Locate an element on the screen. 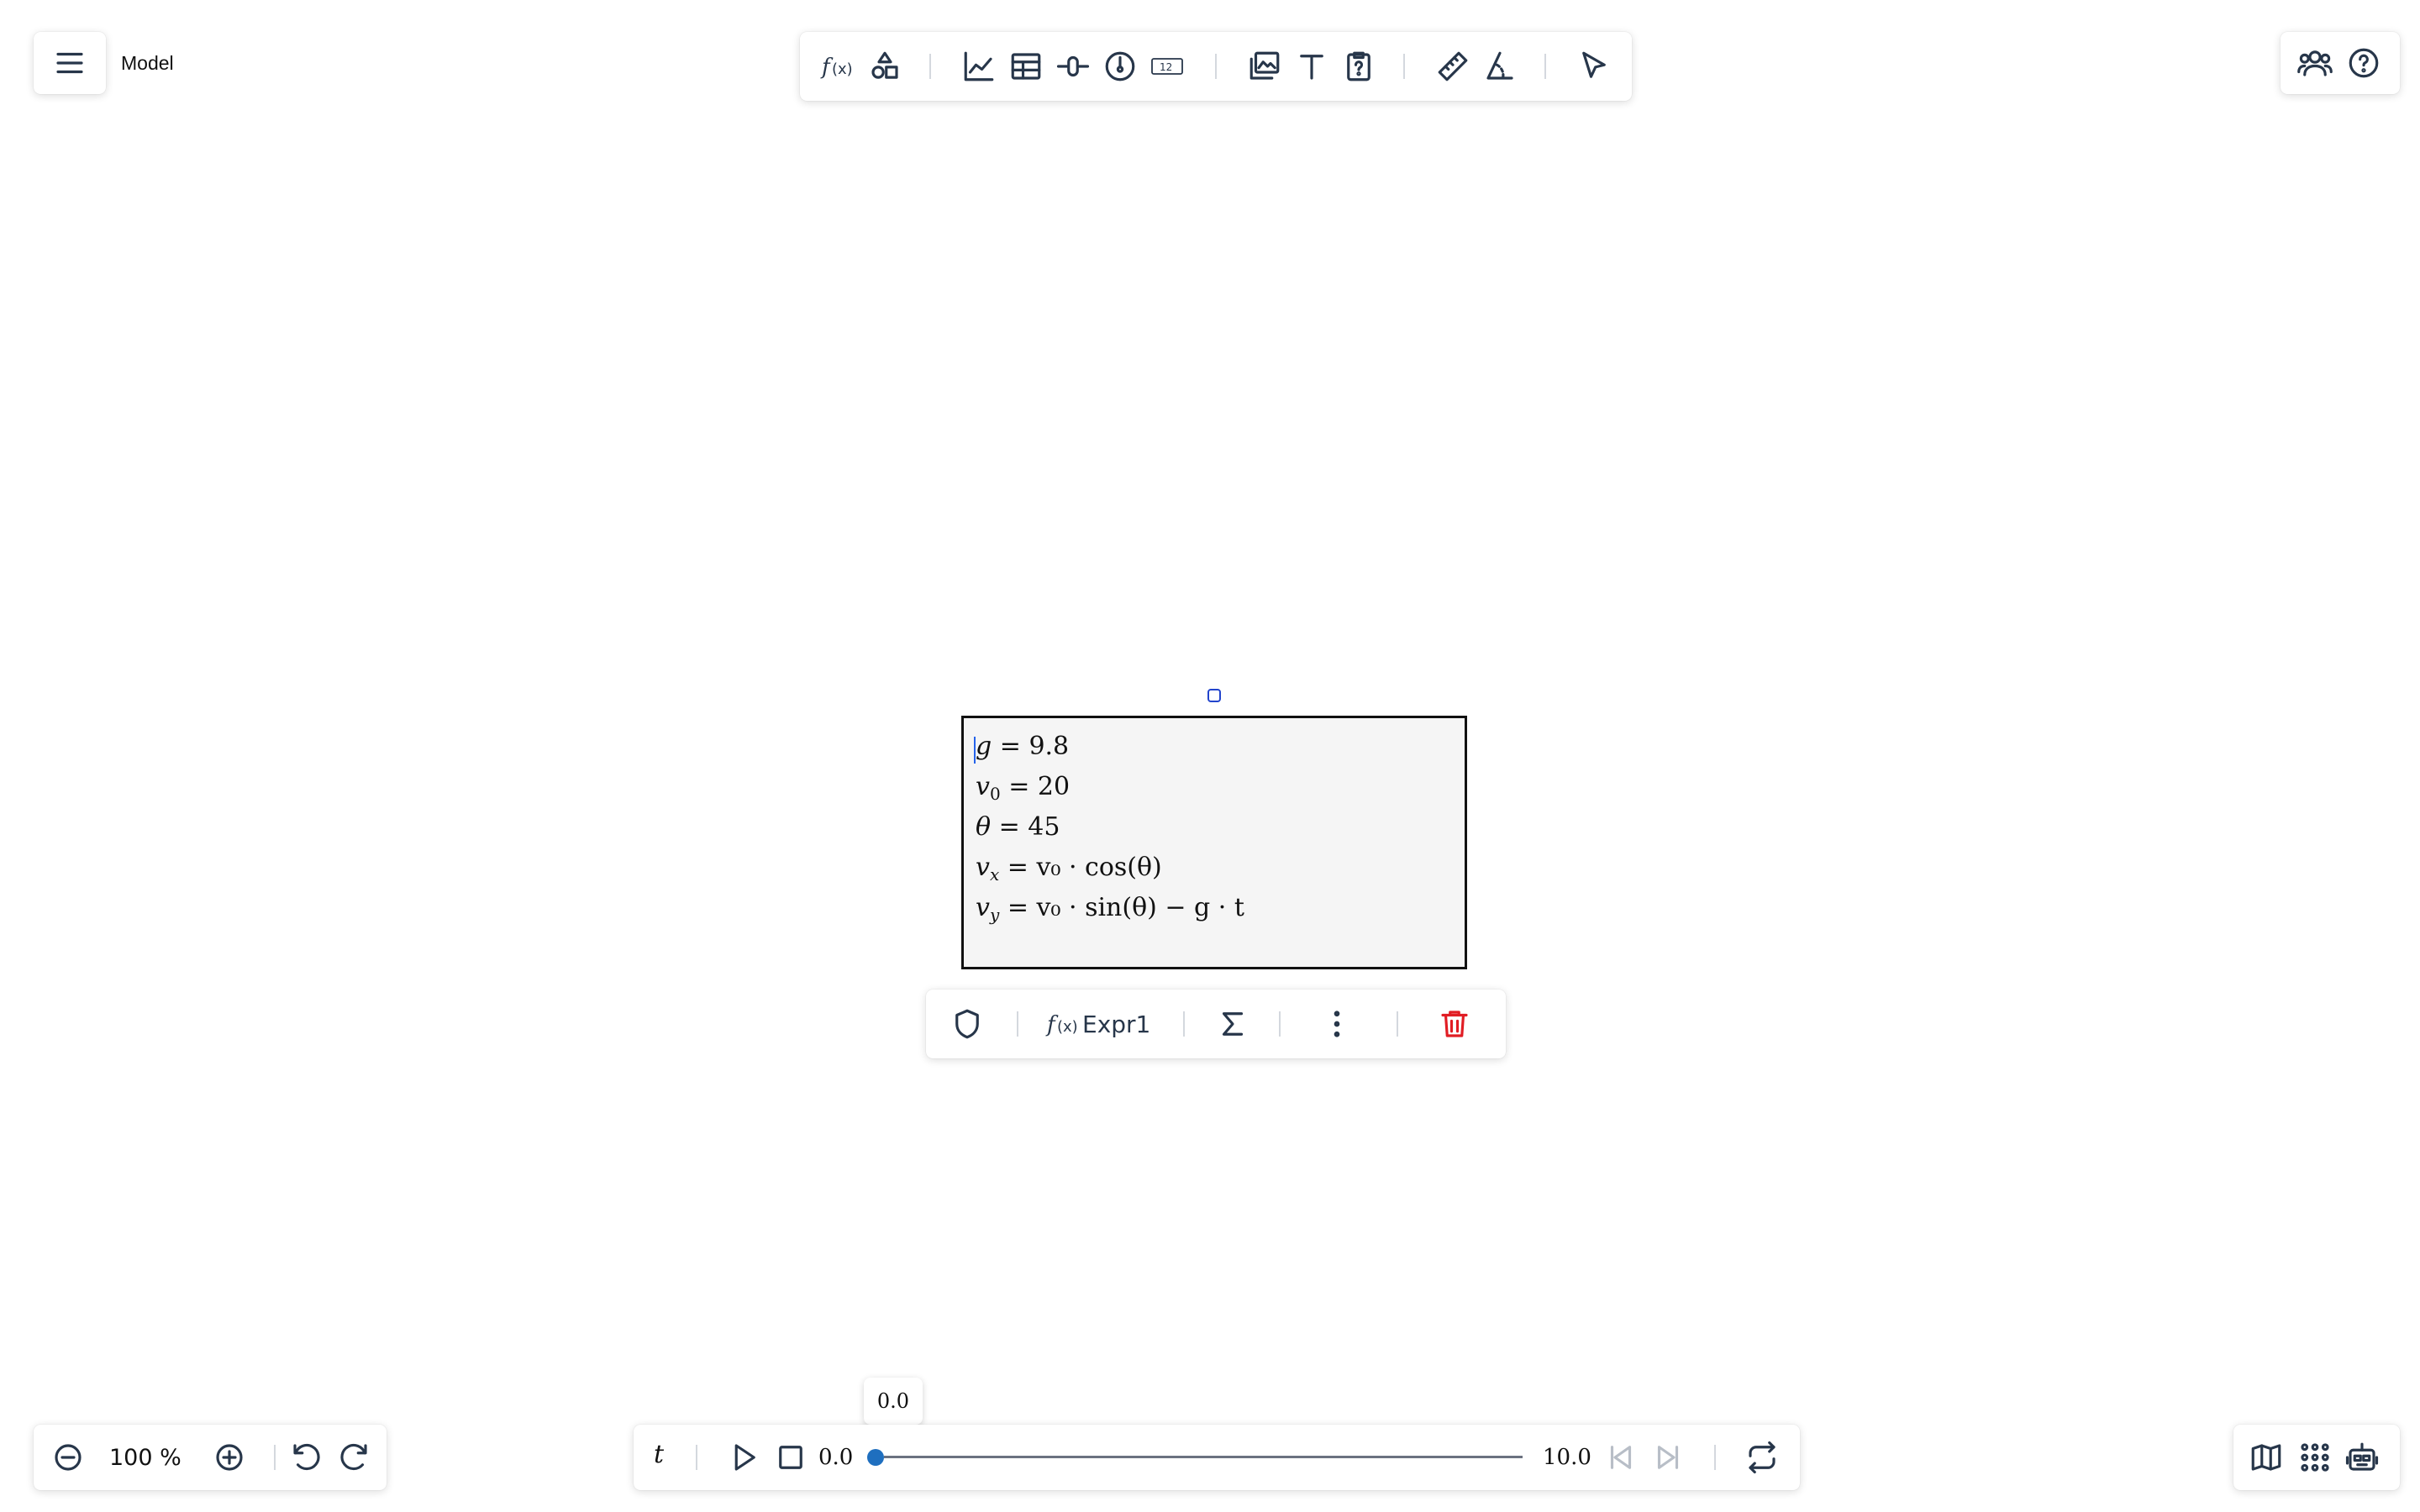 The image size is (2420, 1512). shield-icon is located at coordinates (967, 1024).